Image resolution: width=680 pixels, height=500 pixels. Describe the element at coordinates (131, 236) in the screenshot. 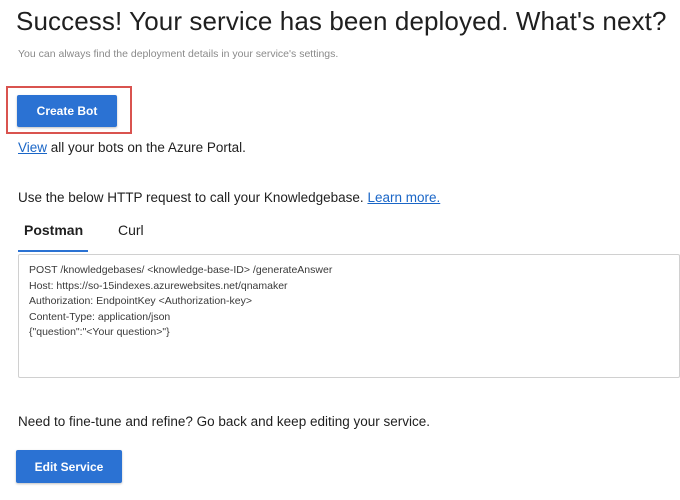

I see `tab-curl: Curl` at that location.